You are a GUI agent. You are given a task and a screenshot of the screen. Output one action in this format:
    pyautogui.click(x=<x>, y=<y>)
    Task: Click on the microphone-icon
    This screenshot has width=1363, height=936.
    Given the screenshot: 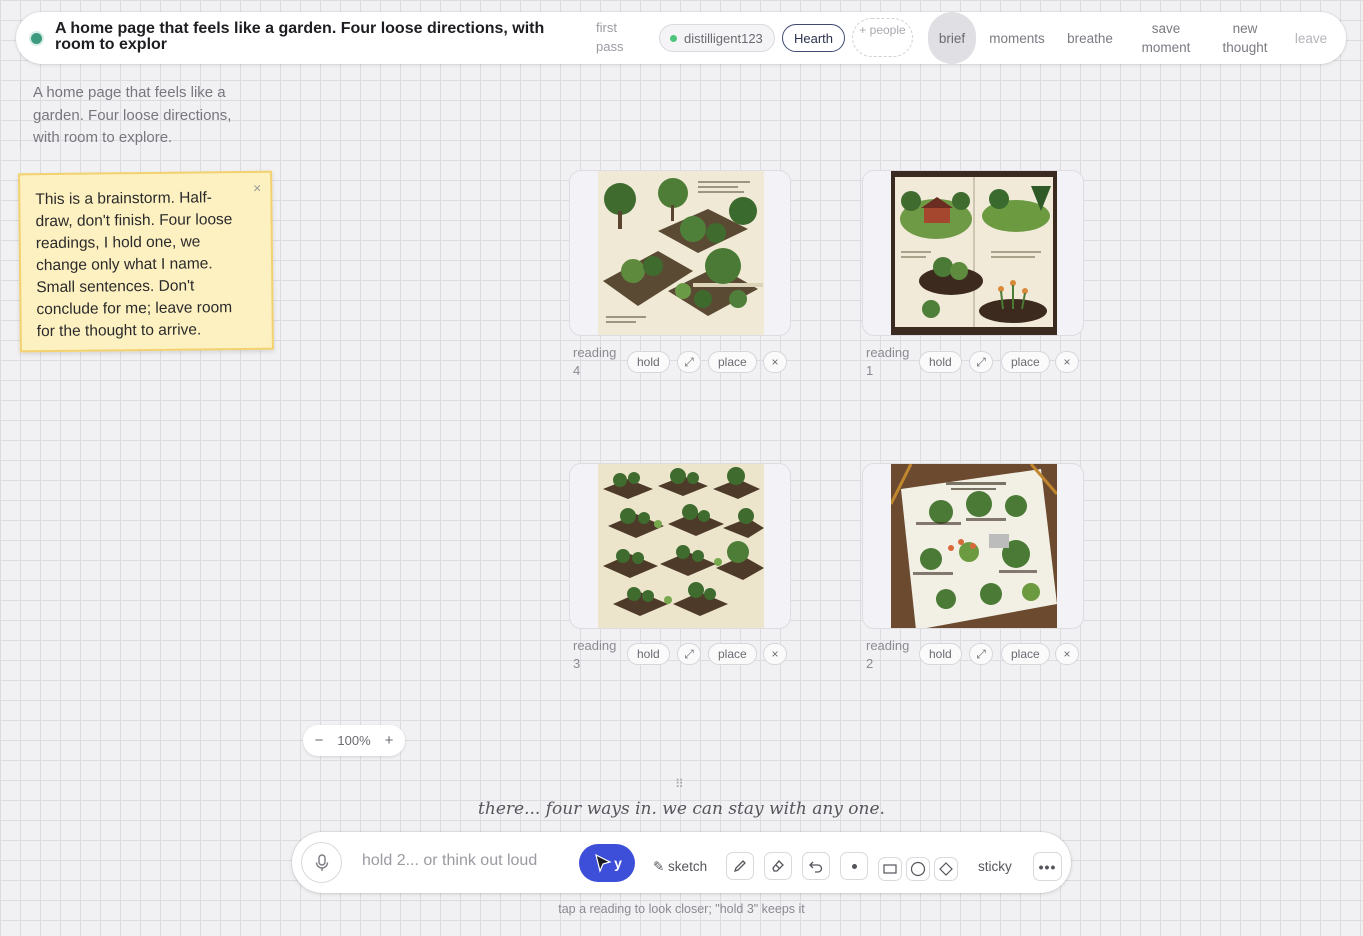 What is the action you would take?
    pyautogui.click(x=321, y=862)
    